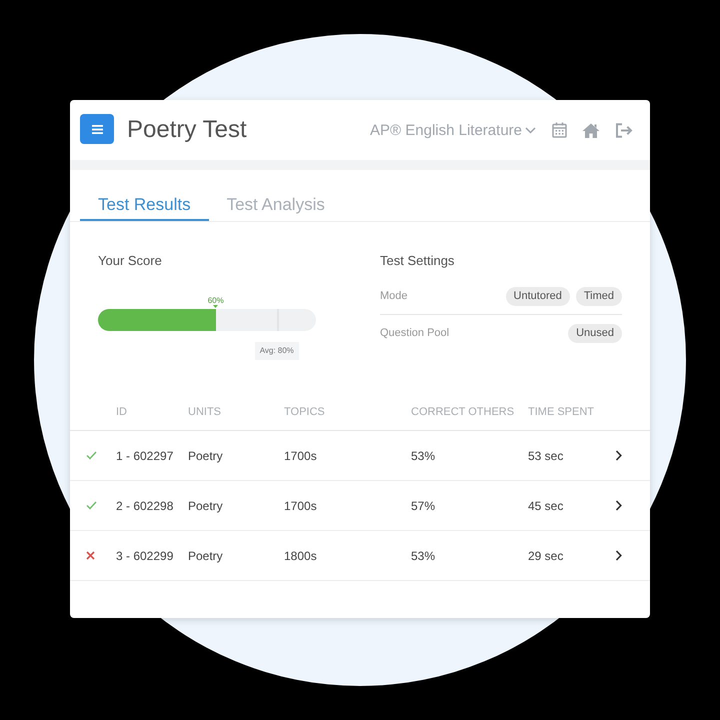 The width and height of the screenshot is (720, 720). What do you see at coordinates (305, 412) in the screenshot?
I see `column-header: TOPICS` at bounding box center [305, 412].